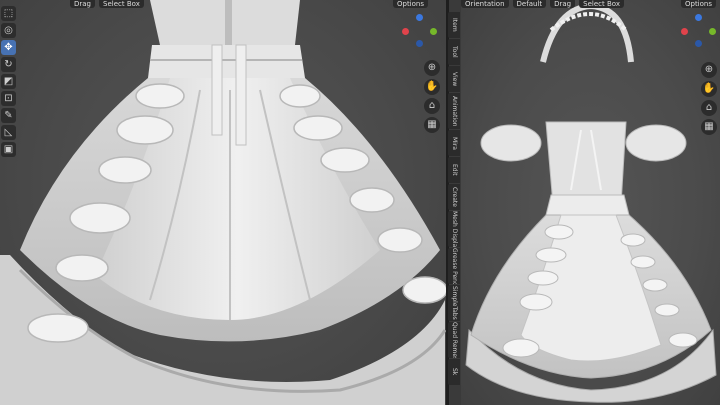 Image resolution: width=720 pixels, height=405 pixels. Describe the element at coordinates (529, 4) in the screenshot. I see `pivot-default-dropdown: Default` at that location.